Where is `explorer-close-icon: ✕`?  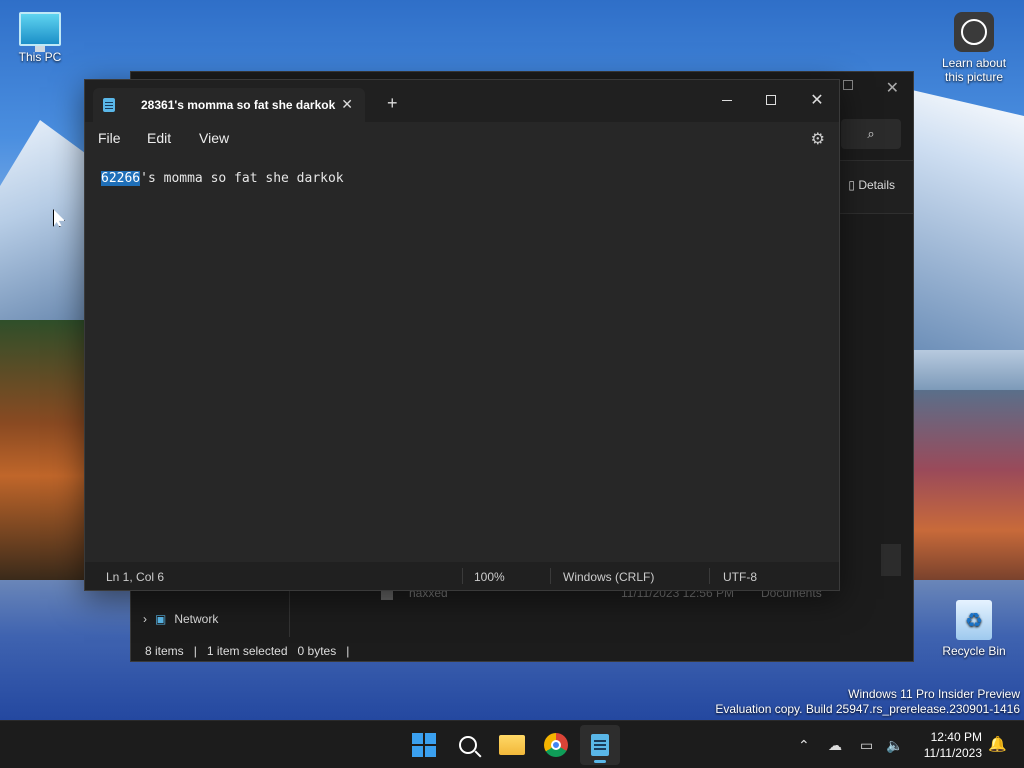 explorer-close-icon: ✕ is located at coordinates (892, 88).